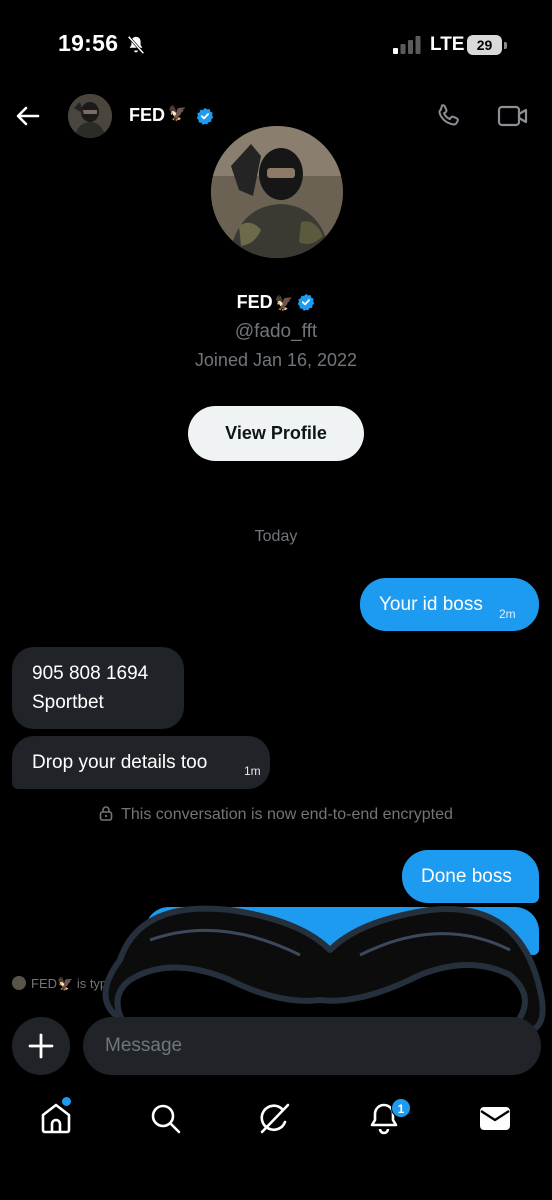 This screenshot has height=1200, width=552. Describe the element at coordinates (276, 360) in the screenshot. I see `profile-joined-date: Joined Jan 16, 2022` at that location.